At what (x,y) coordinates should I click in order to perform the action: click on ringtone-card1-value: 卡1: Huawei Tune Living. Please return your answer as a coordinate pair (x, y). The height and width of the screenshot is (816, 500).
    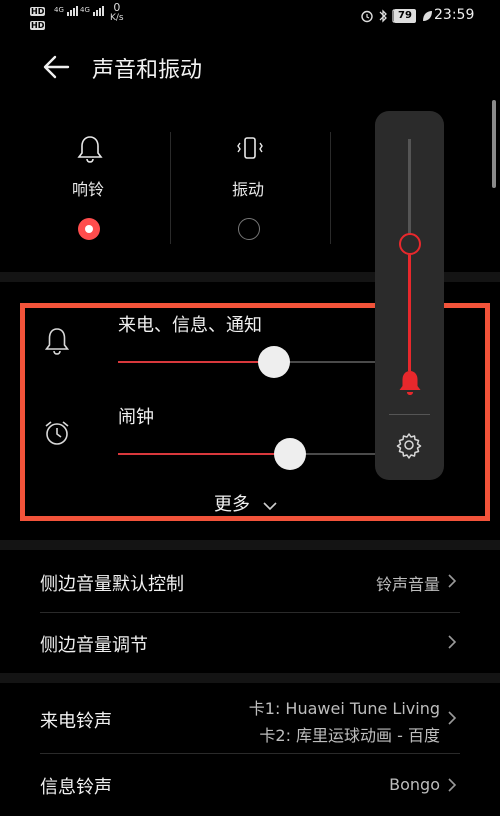
    Looking at the image, I should click on (344, 708).